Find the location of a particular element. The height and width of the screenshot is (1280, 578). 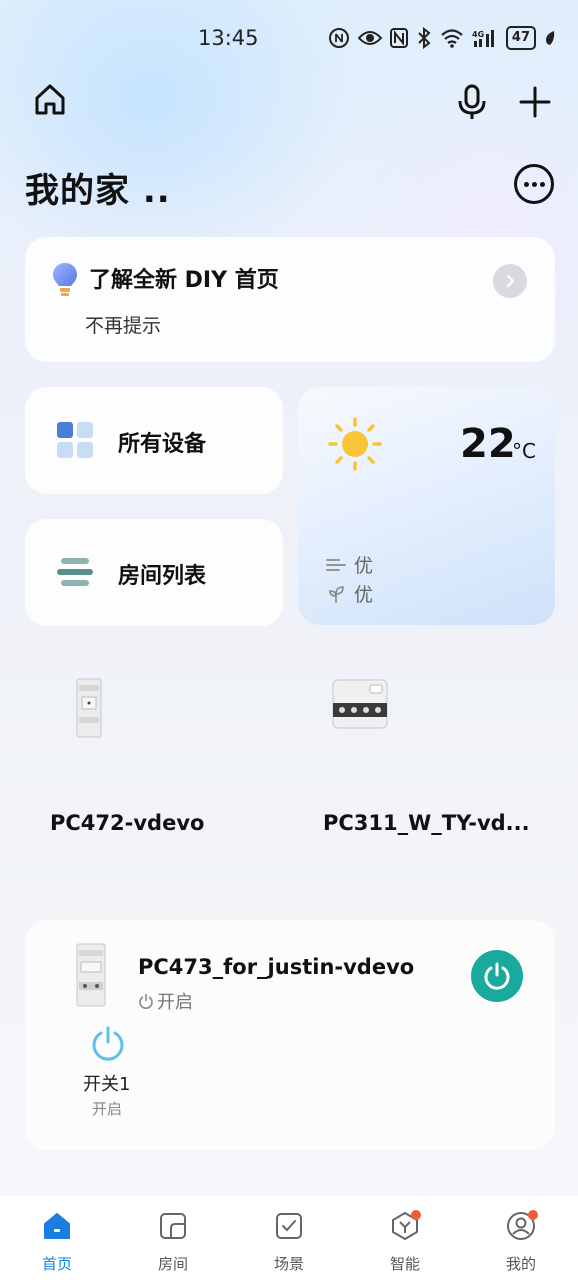

microphone-icon is located at coordinates (472, 101).